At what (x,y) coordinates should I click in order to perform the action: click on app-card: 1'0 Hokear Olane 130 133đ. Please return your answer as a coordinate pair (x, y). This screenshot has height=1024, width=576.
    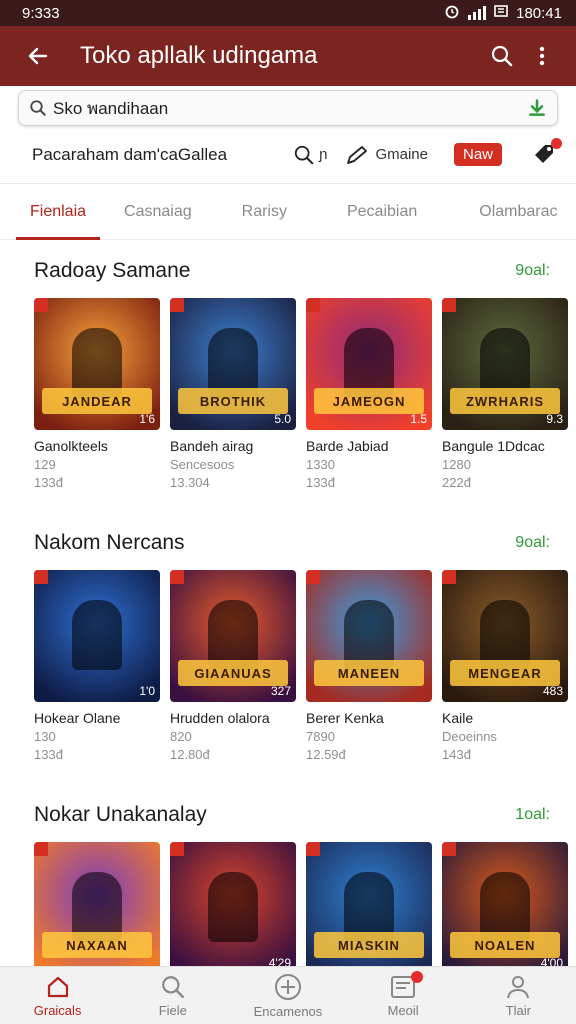
    Looking at the image, I should click on (97, 666).